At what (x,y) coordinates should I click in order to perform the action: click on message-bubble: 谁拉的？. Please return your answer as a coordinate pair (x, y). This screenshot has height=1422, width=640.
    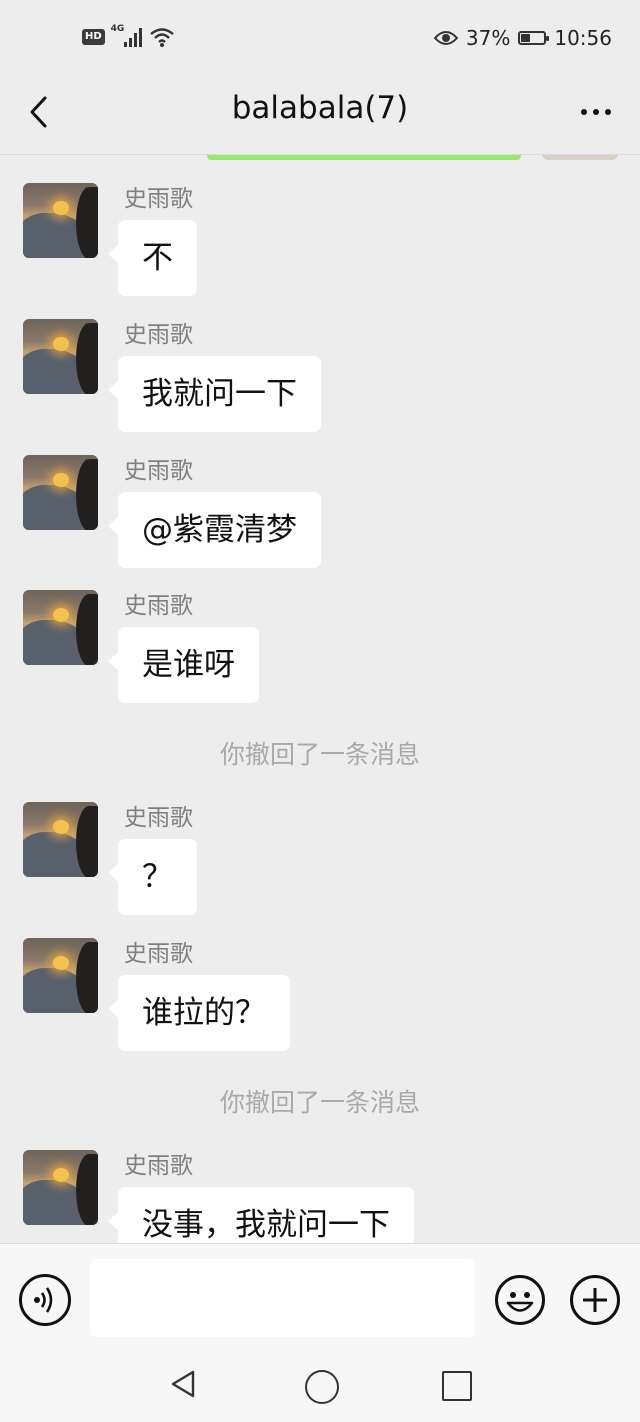
    Looking at the image, I should click on (199, 1013).